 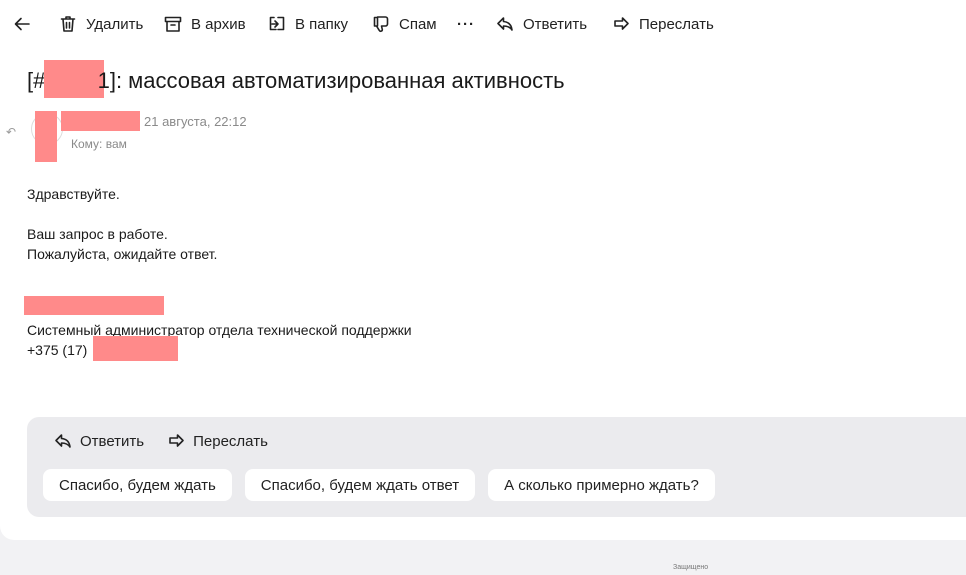 I want to click on phone-redaction, so click(x=135, y=348).